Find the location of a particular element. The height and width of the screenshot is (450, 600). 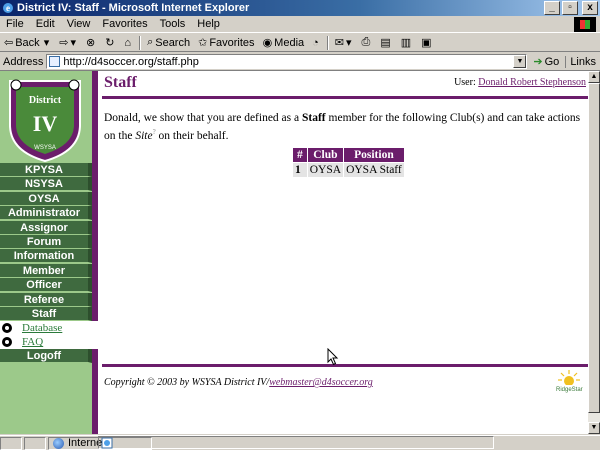

menu-bar: File Edit View Favorites Tools Help is located at coordinates (300, 24).